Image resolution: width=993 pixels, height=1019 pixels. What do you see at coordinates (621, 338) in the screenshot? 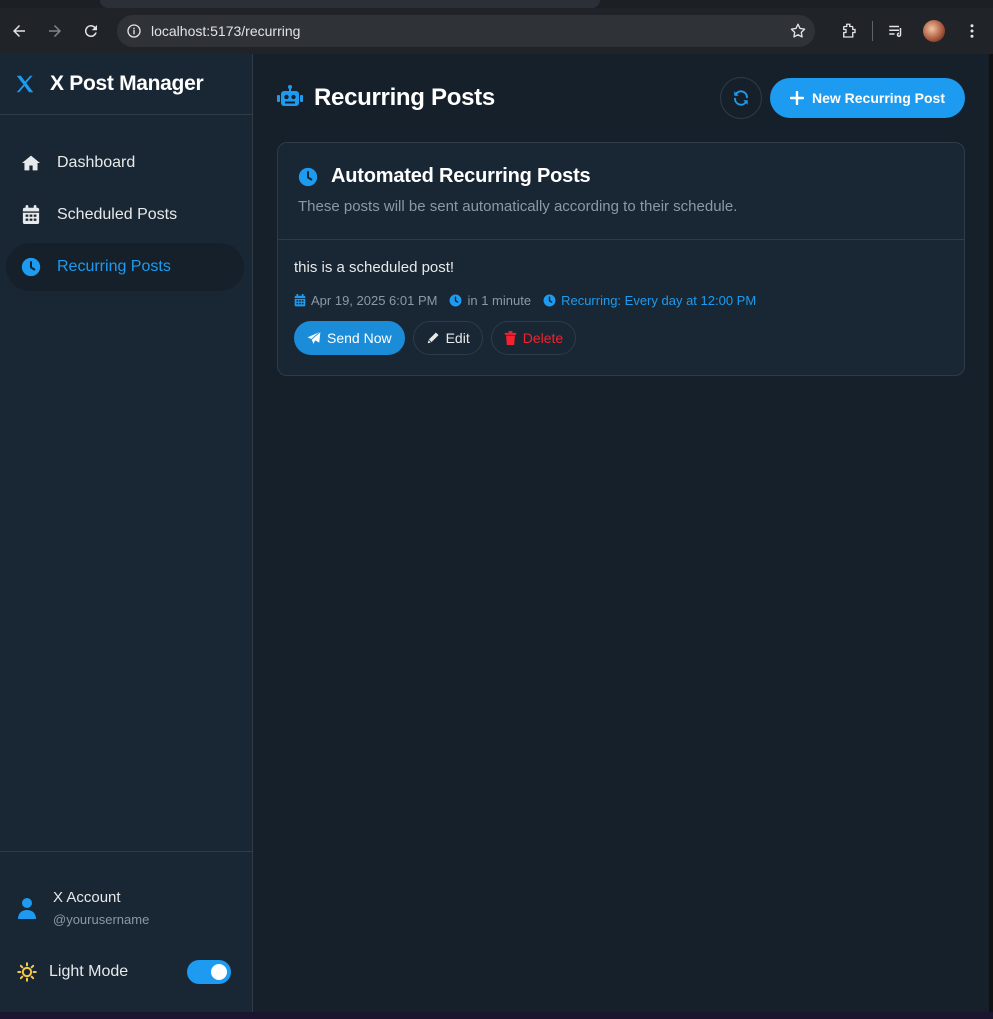
I see `post-actions: Send Now Edit Delete` at bounding box center [621, 338].